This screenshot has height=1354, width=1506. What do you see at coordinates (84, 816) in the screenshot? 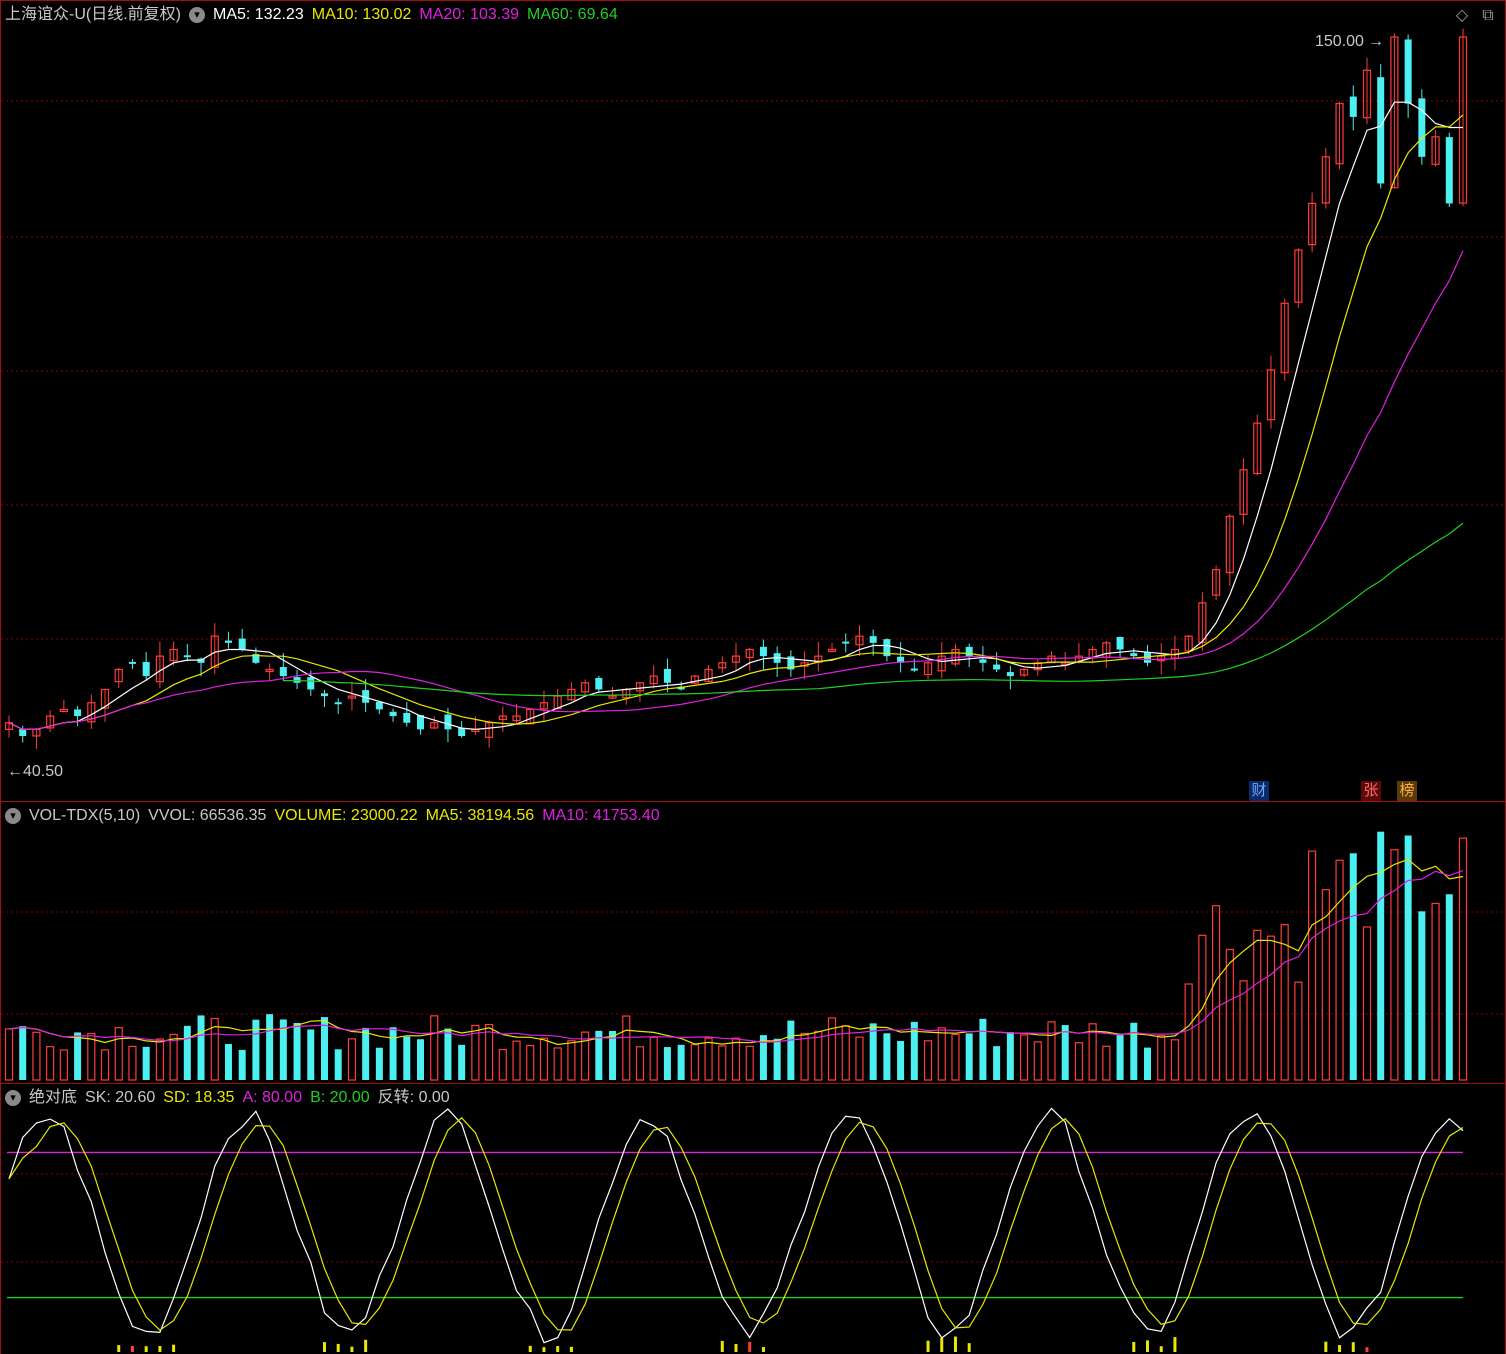
I see `vol-indicator-name: VOL-TDX(5,10)` at bounding box center [84, 816].